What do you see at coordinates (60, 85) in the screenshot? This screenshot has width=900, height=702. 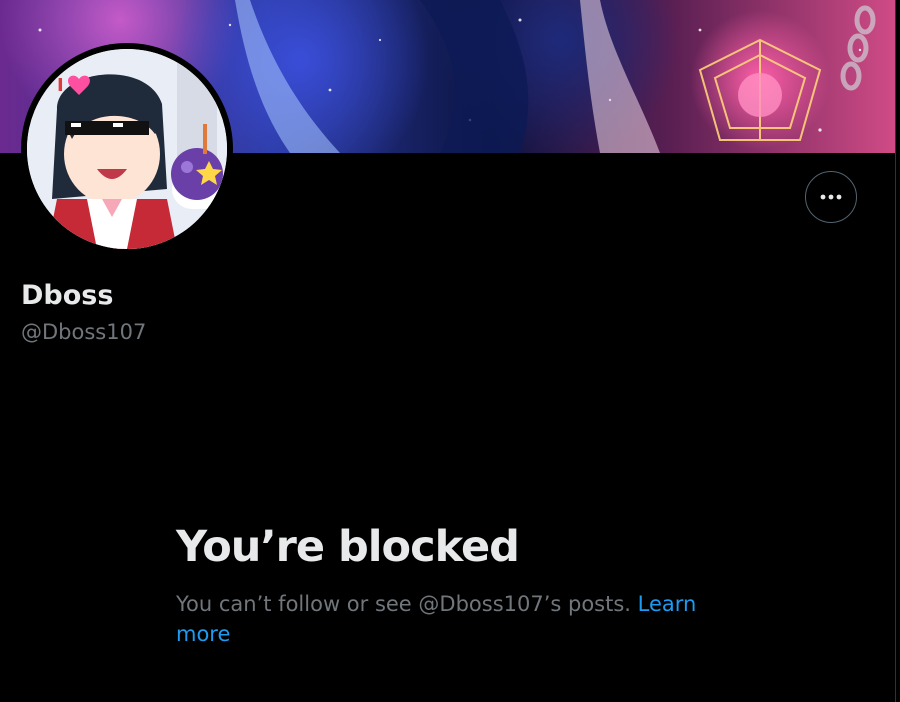 I see `svg-text: I` at bounding box center [60, 85].